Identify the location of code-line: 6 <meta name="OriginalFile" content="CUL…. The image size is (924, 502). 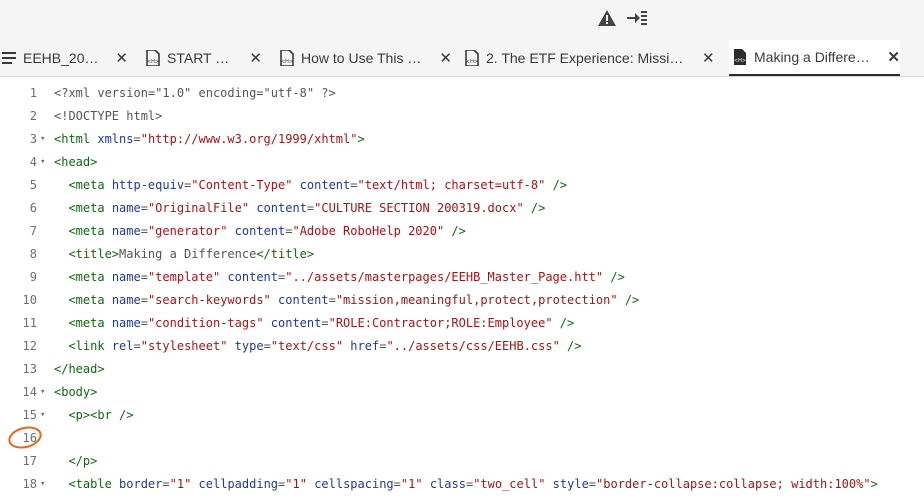
(462, 208).